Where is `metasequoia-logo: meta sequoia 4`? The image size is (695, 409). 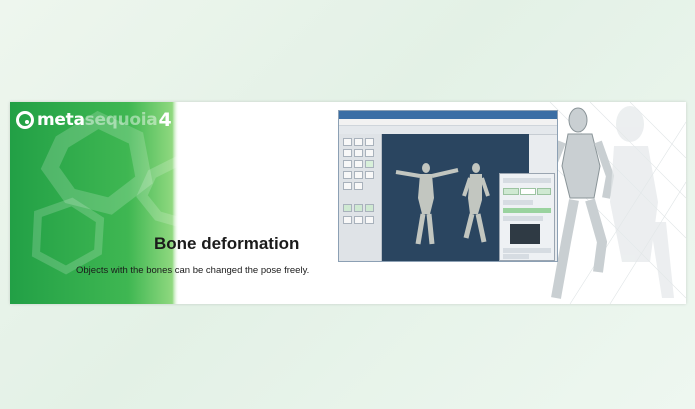 metasequoia-logo: meta sequoia 4 is located at coordinates (94, 120).